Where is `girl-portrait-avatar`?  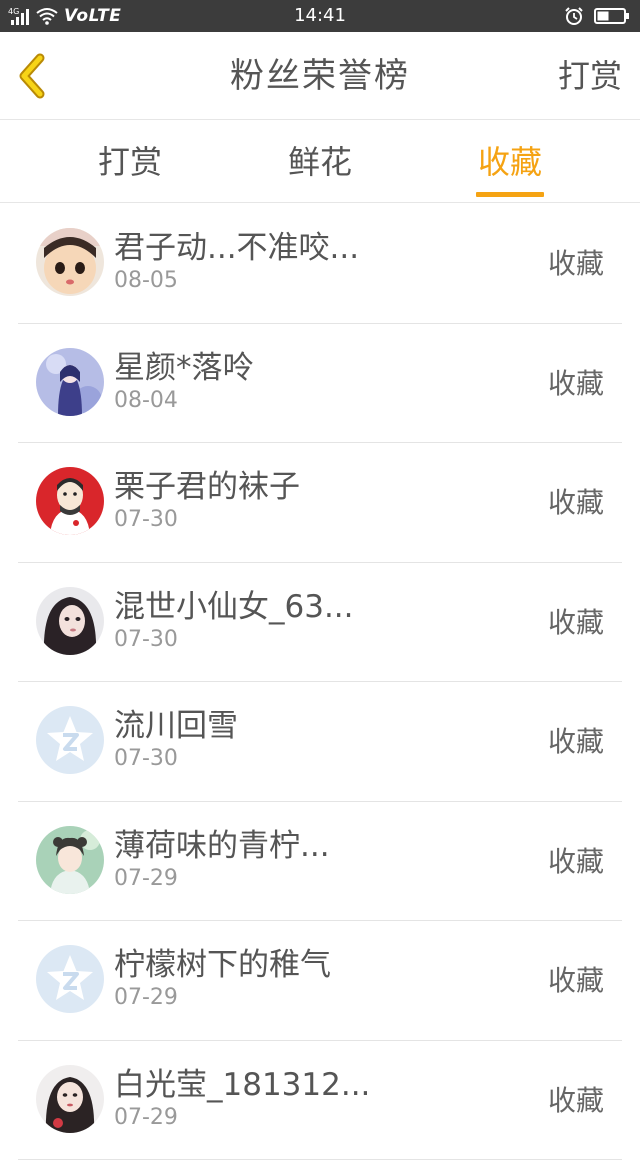
girl-portrait-avatar is located at coordinates (70, 621).